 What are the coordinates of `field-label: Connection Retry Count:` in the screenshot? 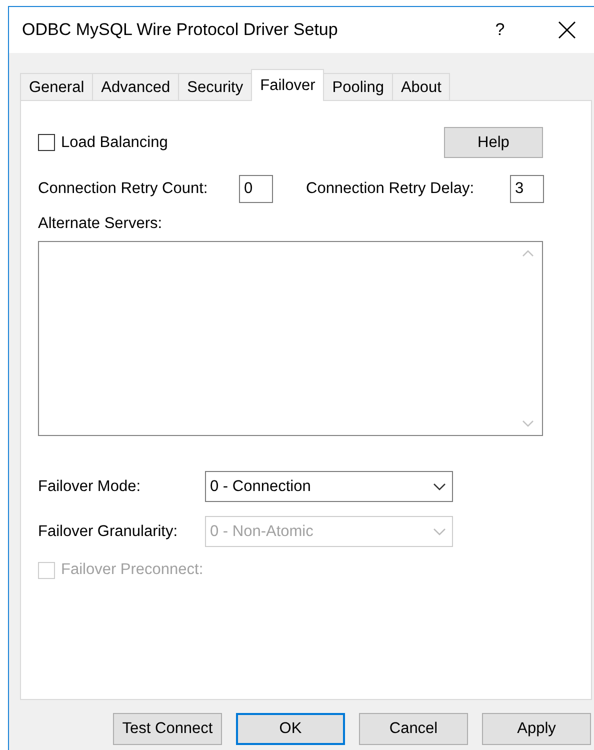 It's located at (123, 189).